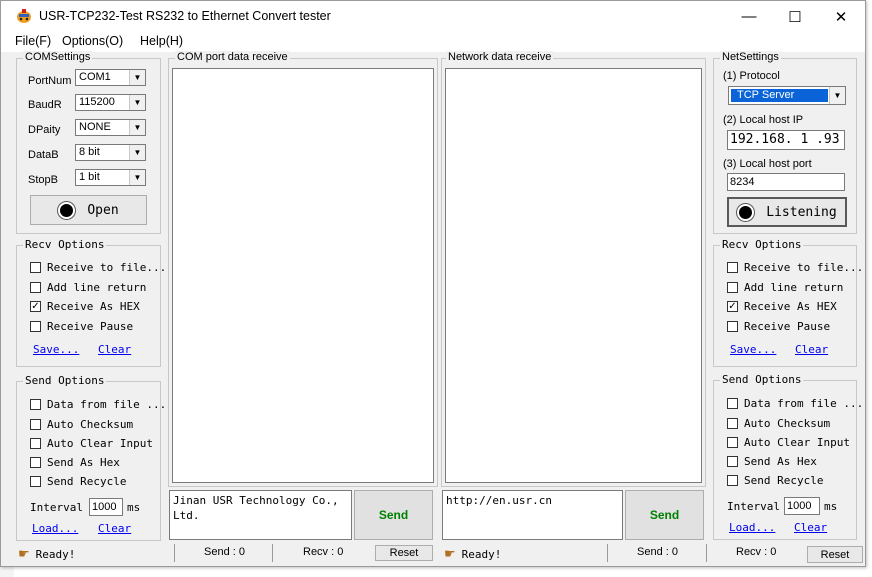 The width and height of the screenshot is (872, 577). Describe the element at coordinates (404, 553) in the screenshot. I see `reset-button-left: Reset` at that location.